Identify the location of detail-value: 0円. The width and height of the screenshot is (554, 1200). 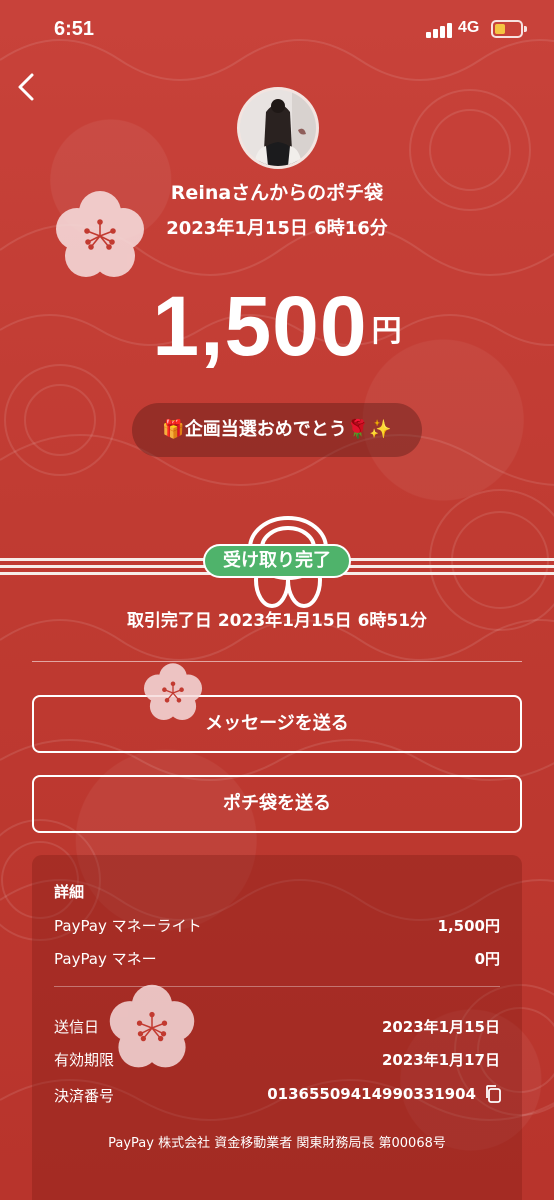
(487, 959).